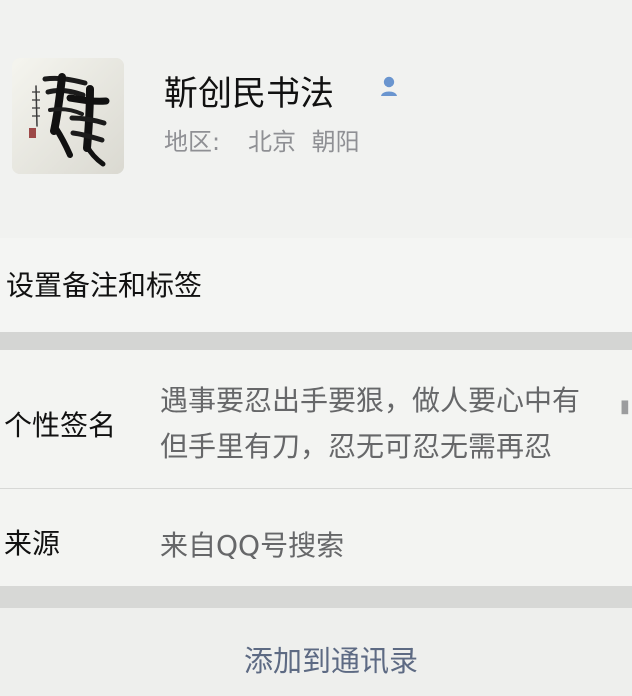 Image resolution: width=632 pixels, height=696 pixels. I want to click on avatar, so click(68, 116).